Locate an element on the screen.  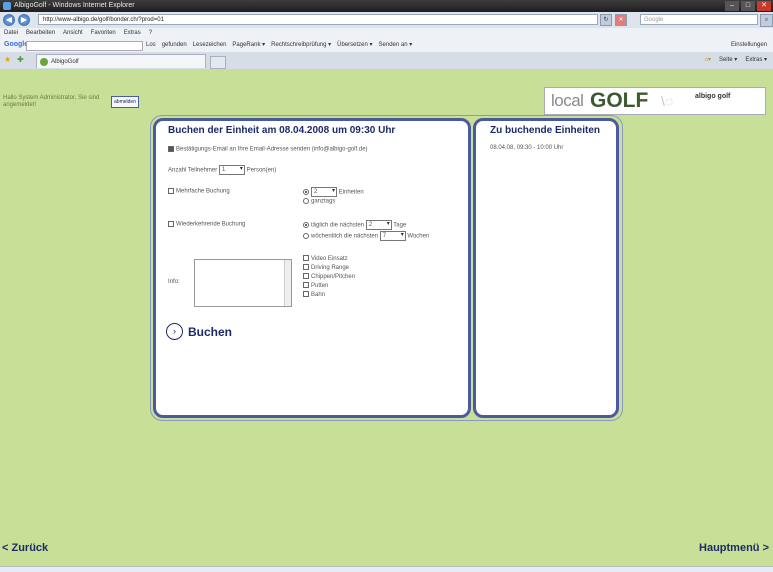
ie-icon is located at coordinates (7, 6).